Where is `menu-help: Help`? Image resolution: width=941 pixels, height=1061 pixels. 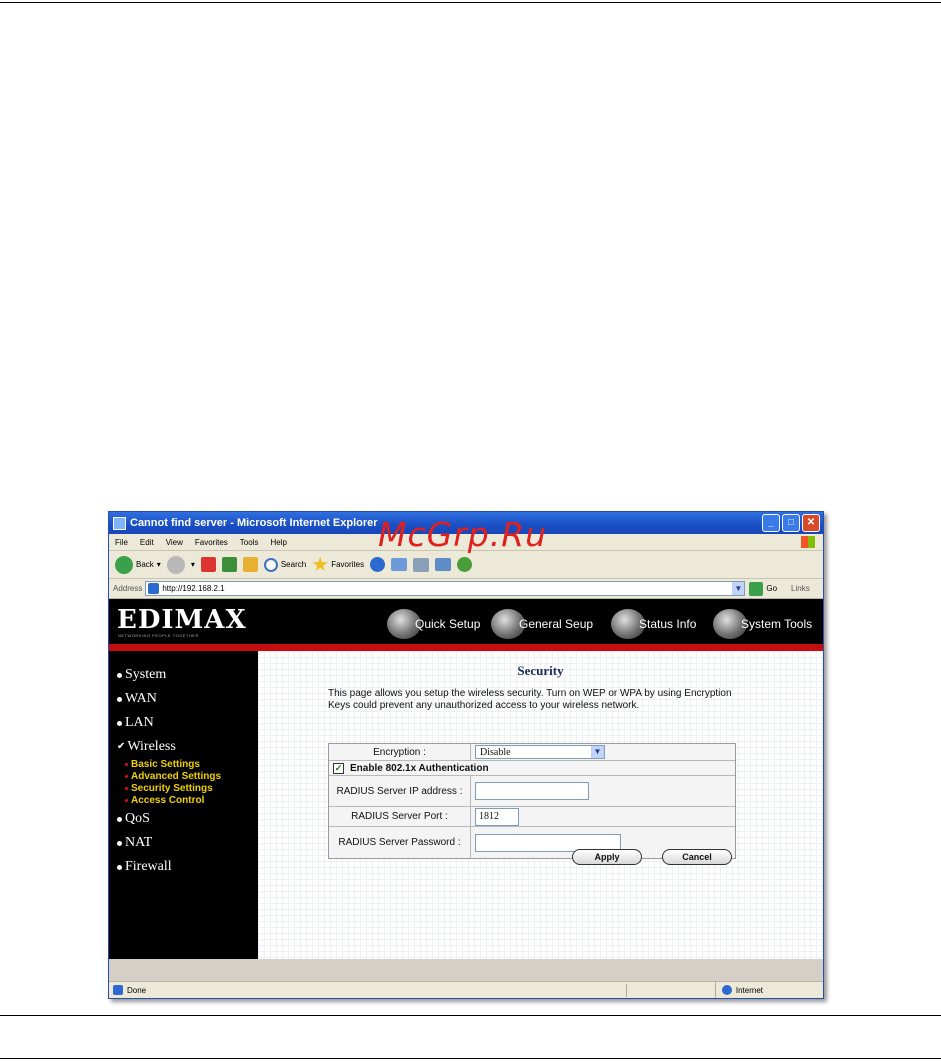 menu-help: Help is located at coordinates (278, 542).